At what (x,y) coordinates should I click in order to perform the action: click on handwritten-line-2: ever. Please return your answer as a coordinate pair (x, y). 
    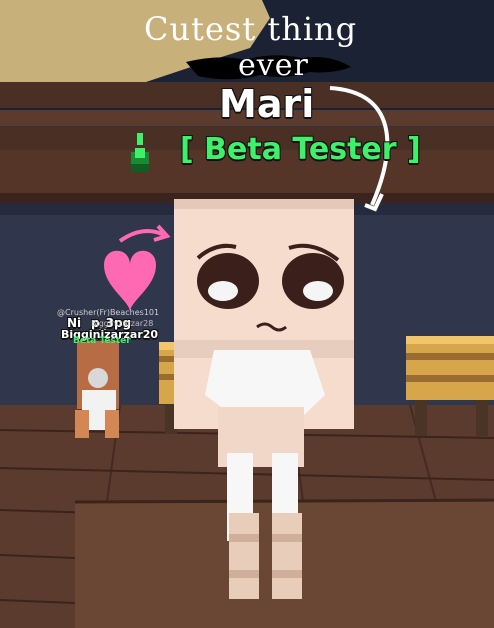
    Looking at the image, I should click on (273, 65).